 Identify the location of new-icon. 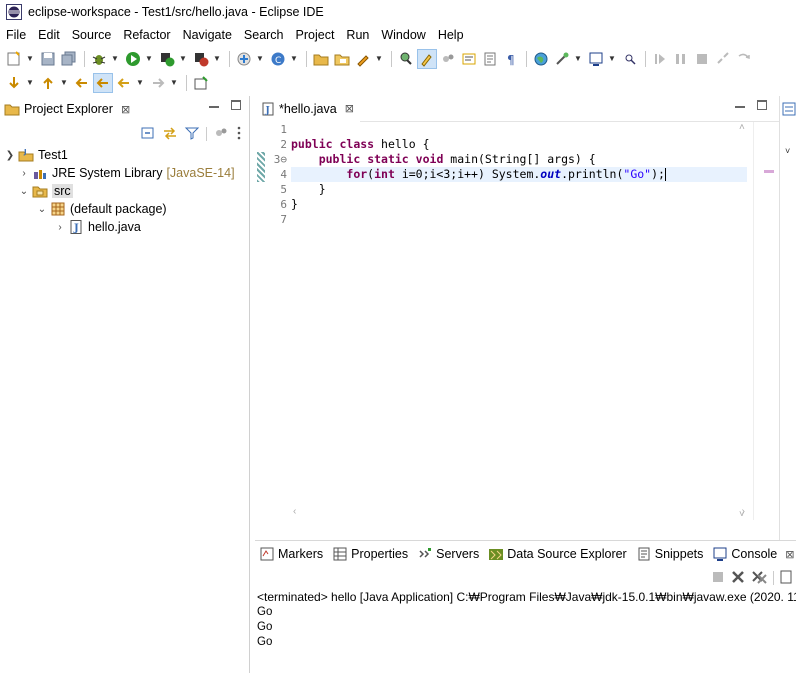
(14, 59).